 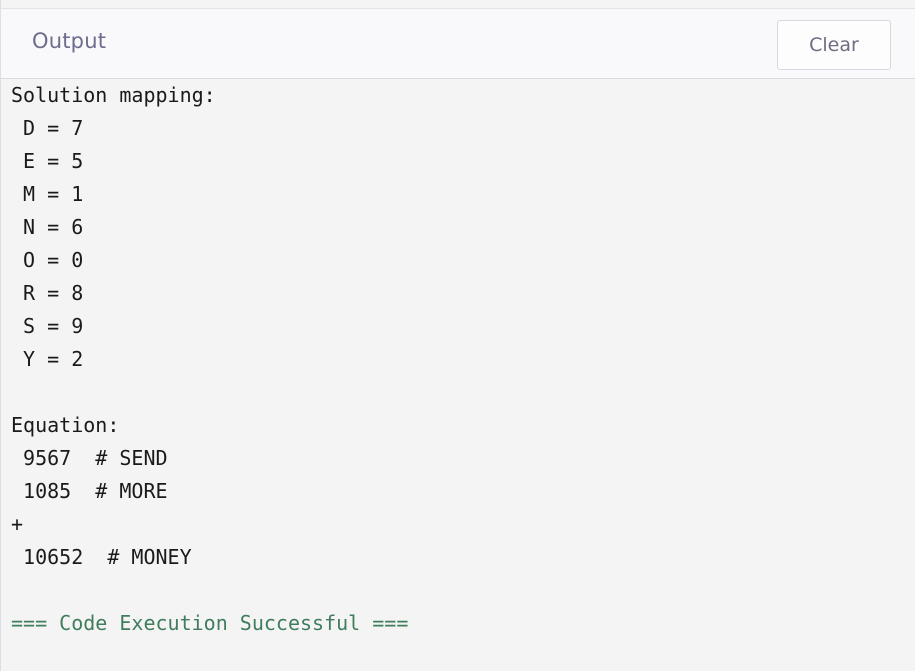 What do you see at coordinates (47, 293) in the screenshot?
I see `output-line: R = 8` at bounding box center [47, 293].